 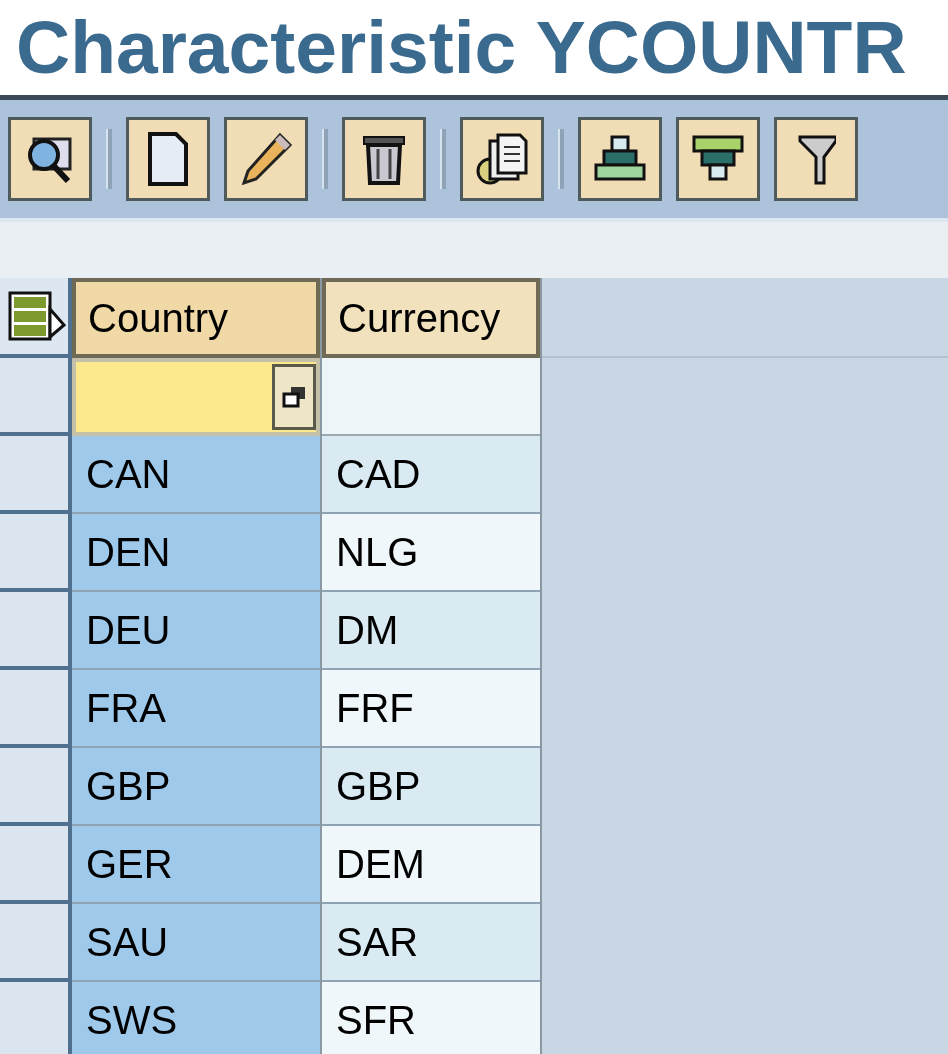 I want to click on table-cell: SWS, so click(x=196, y=1018).